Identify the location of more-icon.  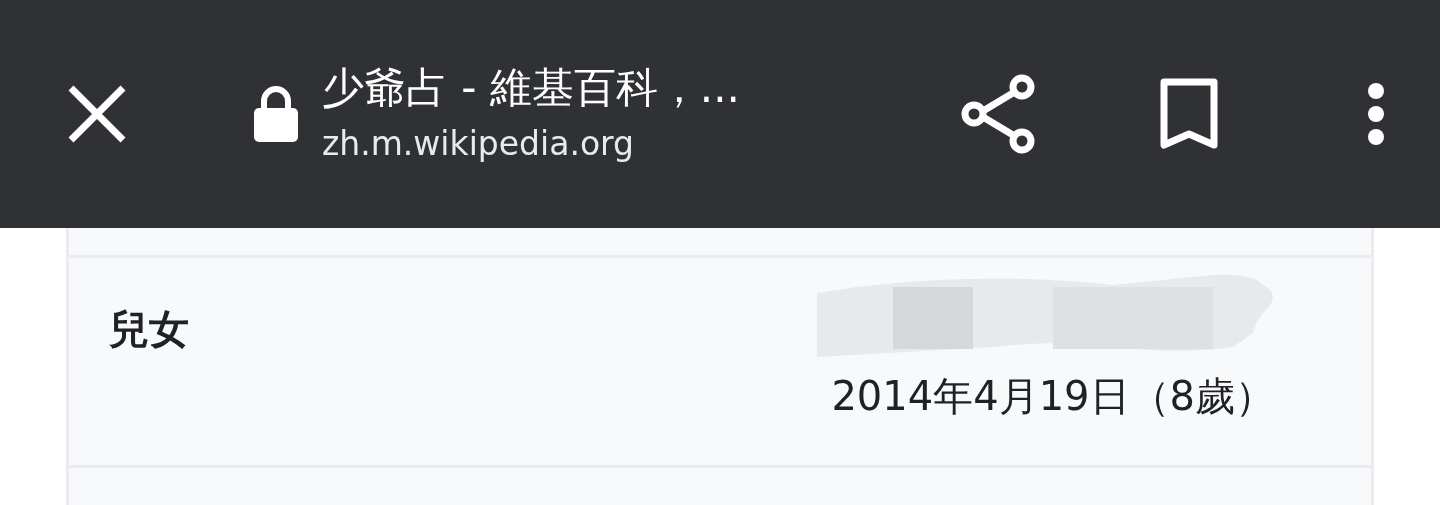
(1376, 114).